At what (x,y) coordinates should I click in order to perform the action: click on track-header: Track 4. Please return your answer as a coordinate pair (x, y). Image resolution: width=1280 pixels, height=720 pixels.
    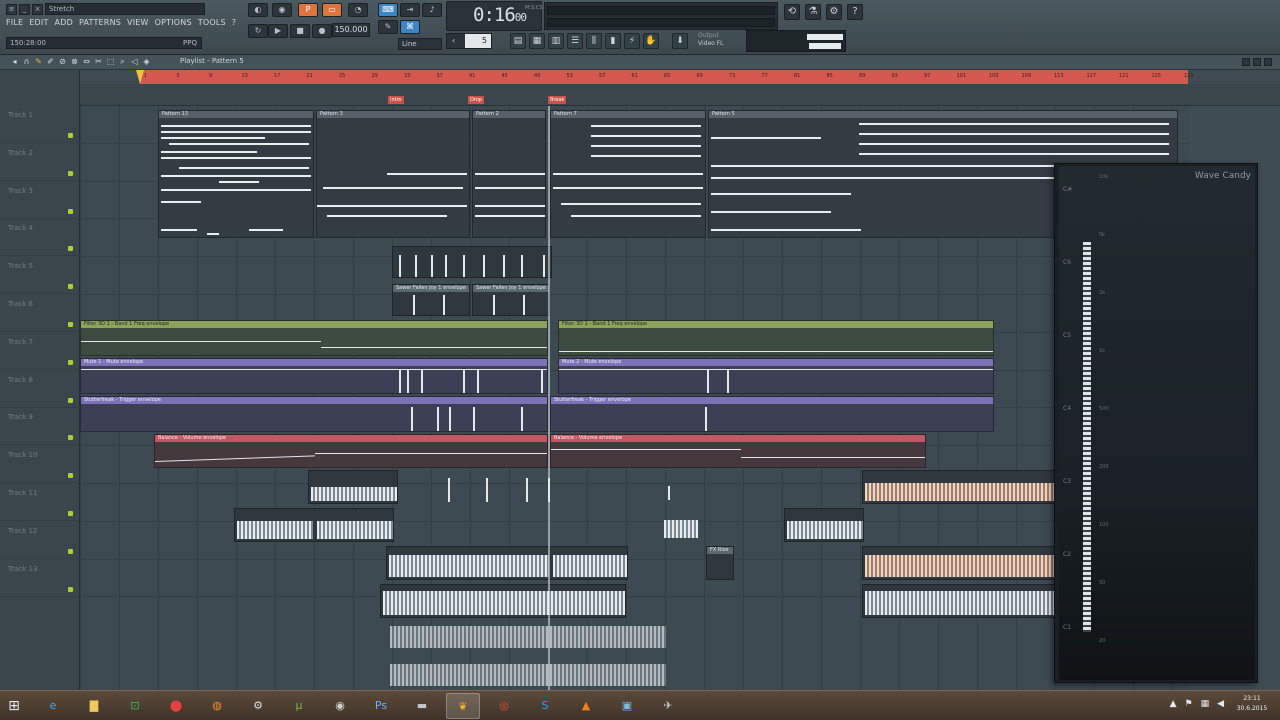
    Looking at the image, I should click on (40, 238).